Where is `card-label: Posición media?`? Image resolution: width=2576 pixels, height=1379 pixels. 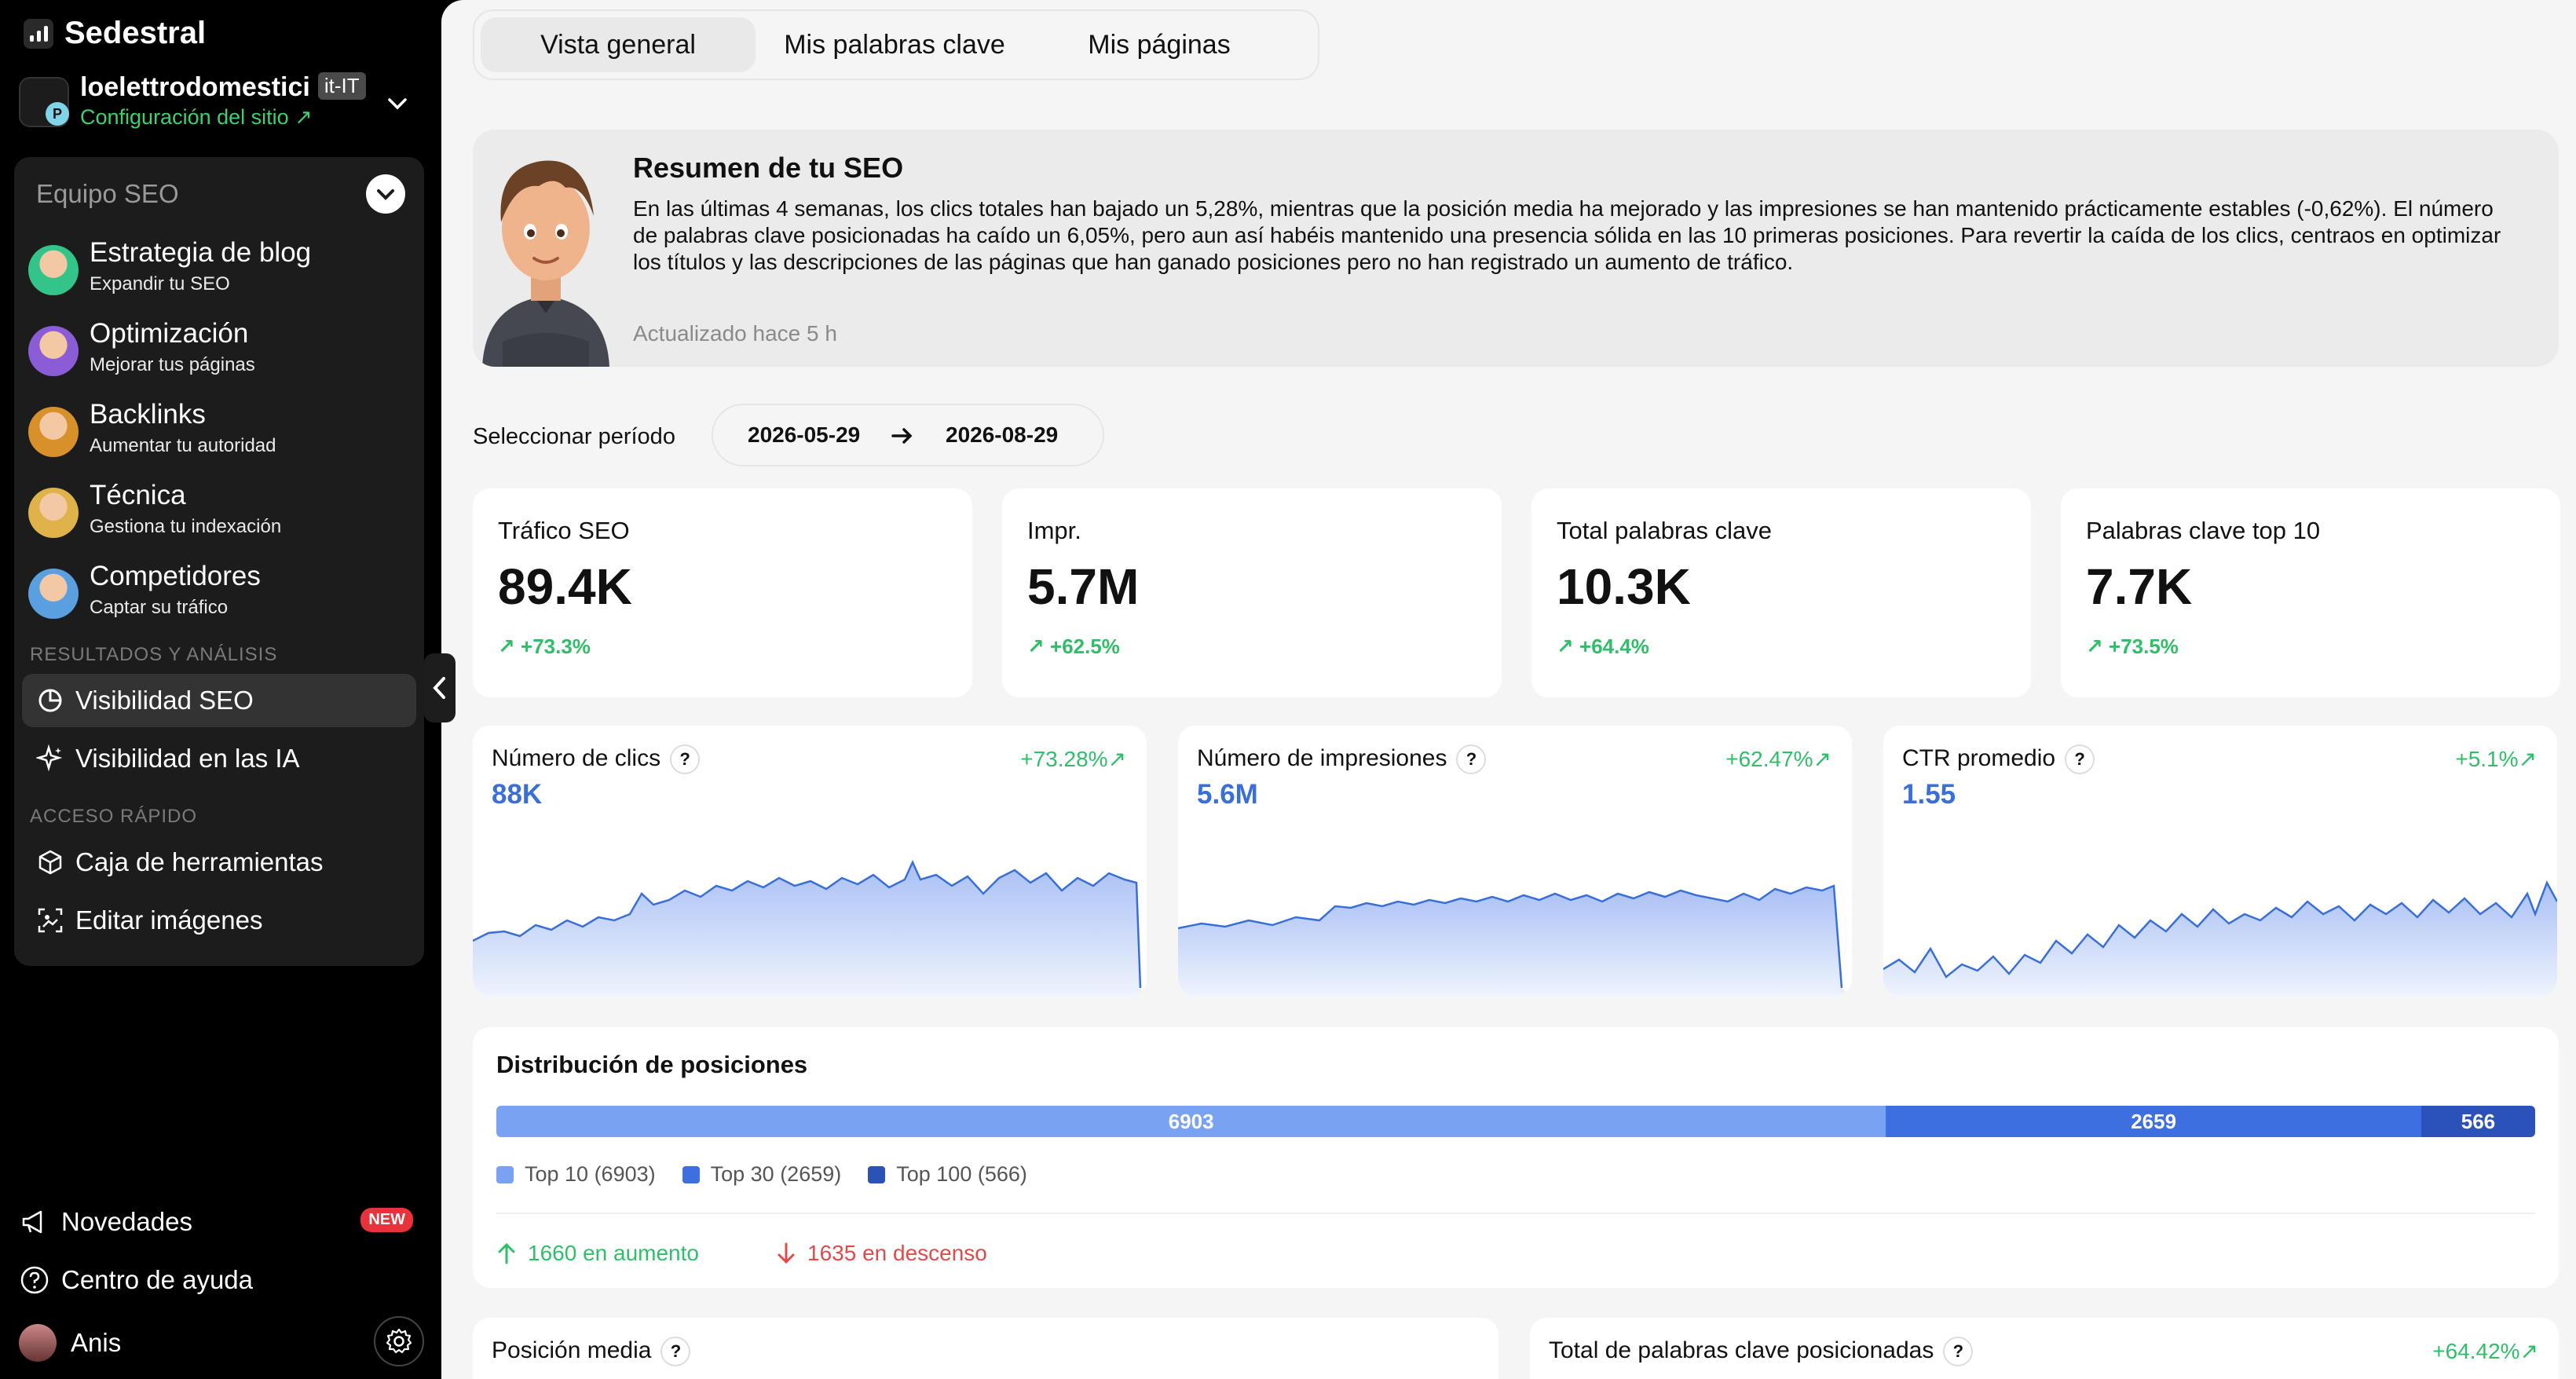
card-label: Posición media? is located at coordinates (591, 1351).